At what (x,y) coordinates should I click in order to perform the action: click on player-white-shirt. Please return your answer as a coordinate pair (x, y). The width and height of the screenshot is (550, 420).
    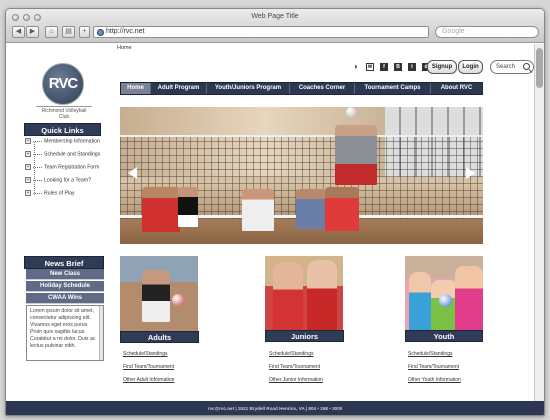
    Looking at the image, I should click on (258, 210).